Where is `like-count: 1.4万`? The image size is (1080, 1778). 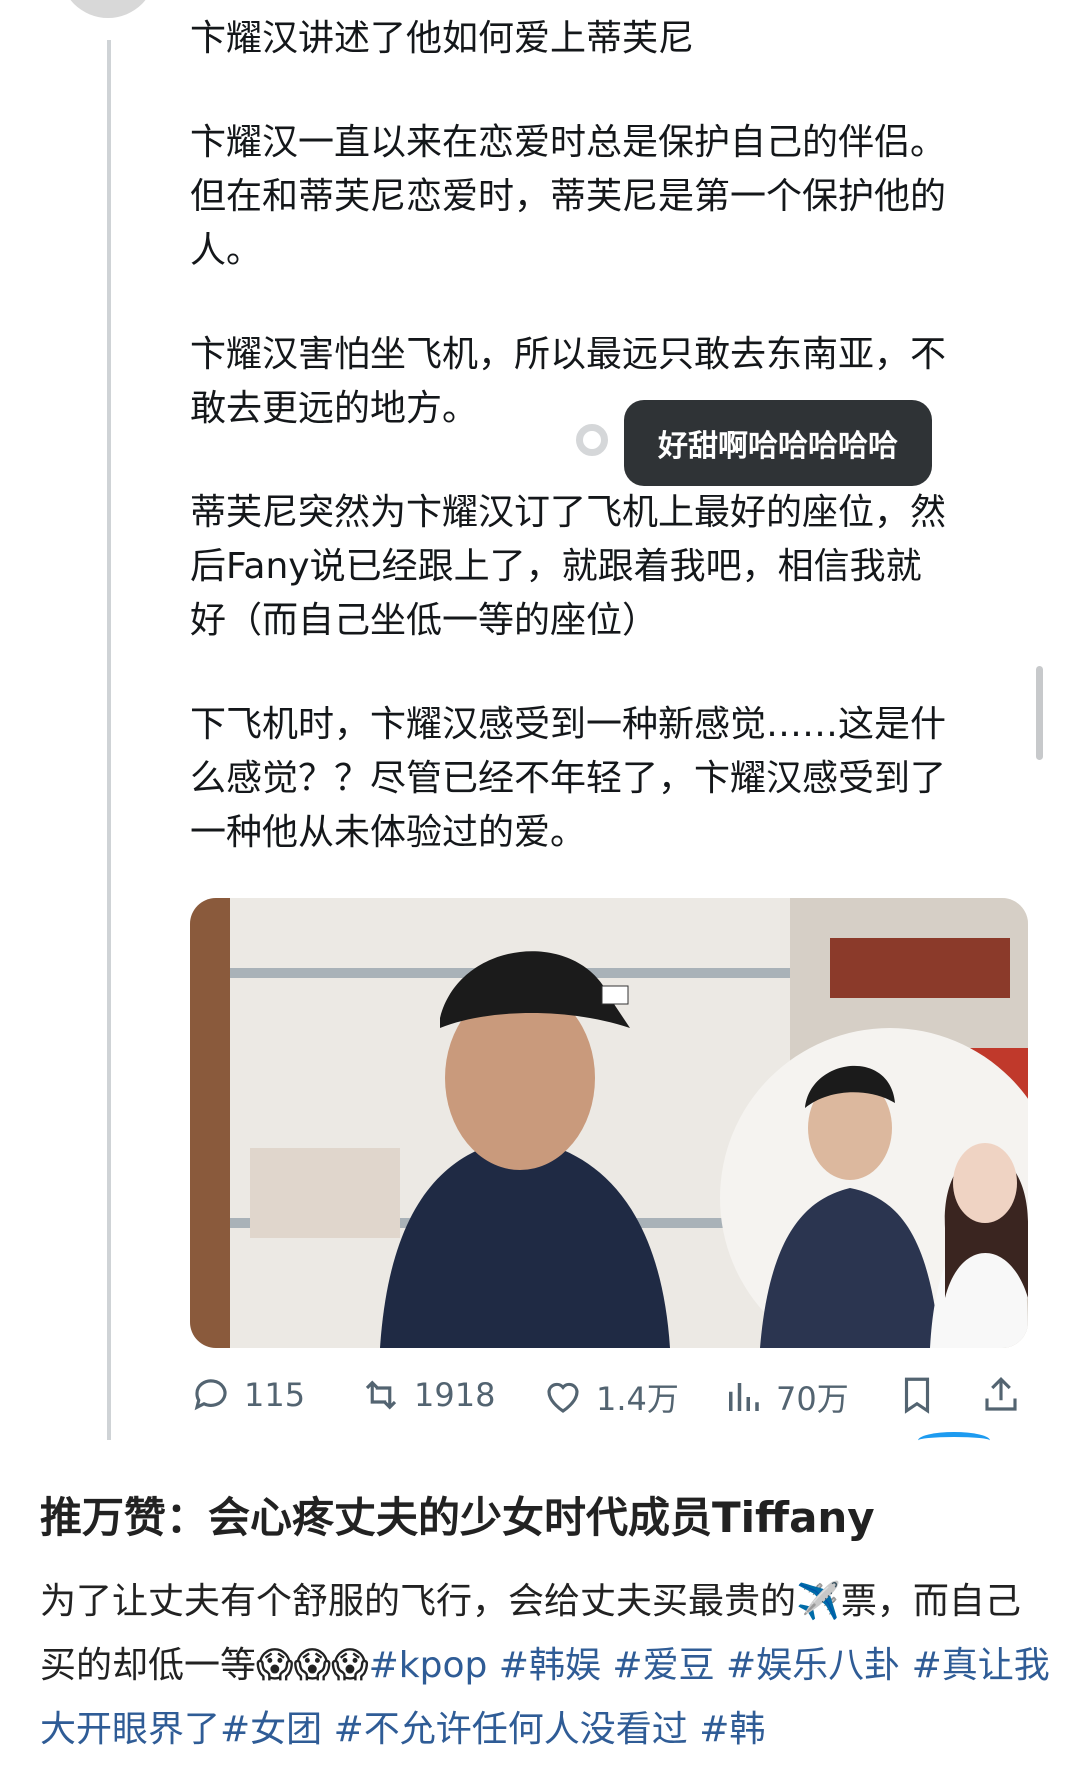
like-count: 1.4万 is located at coordinates (637, 1399).